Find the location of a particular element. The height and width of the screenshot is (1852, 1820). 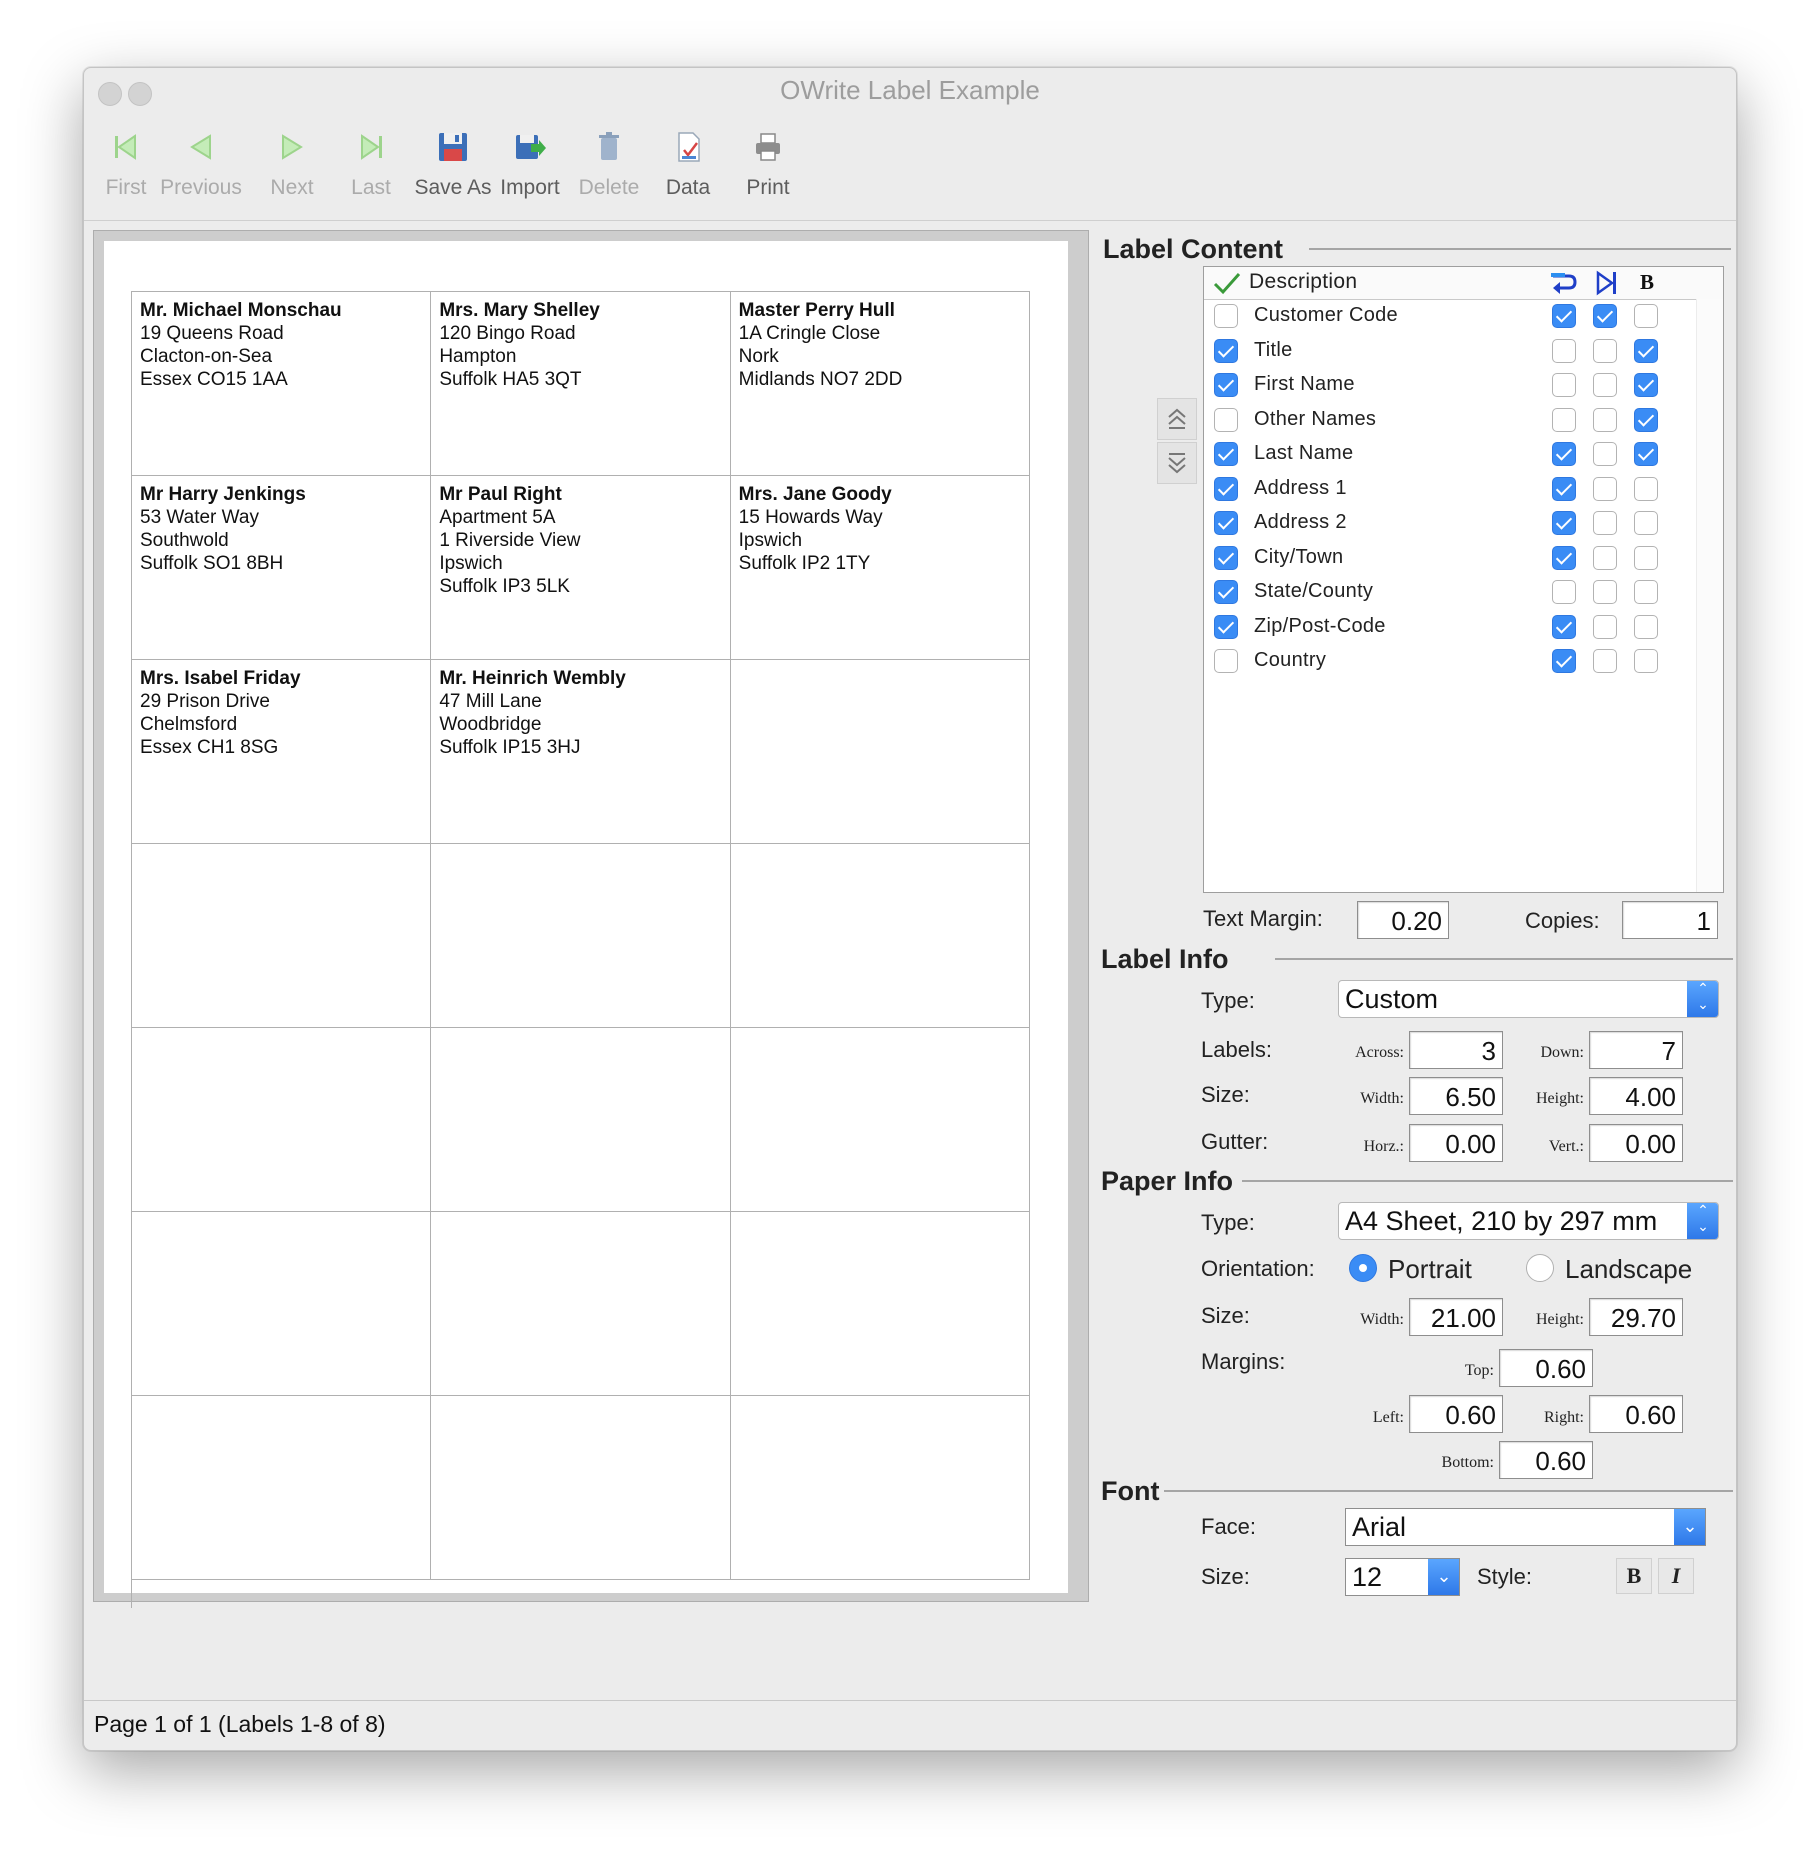

field-row: Address 1 is located at coordinates (1463, 490).